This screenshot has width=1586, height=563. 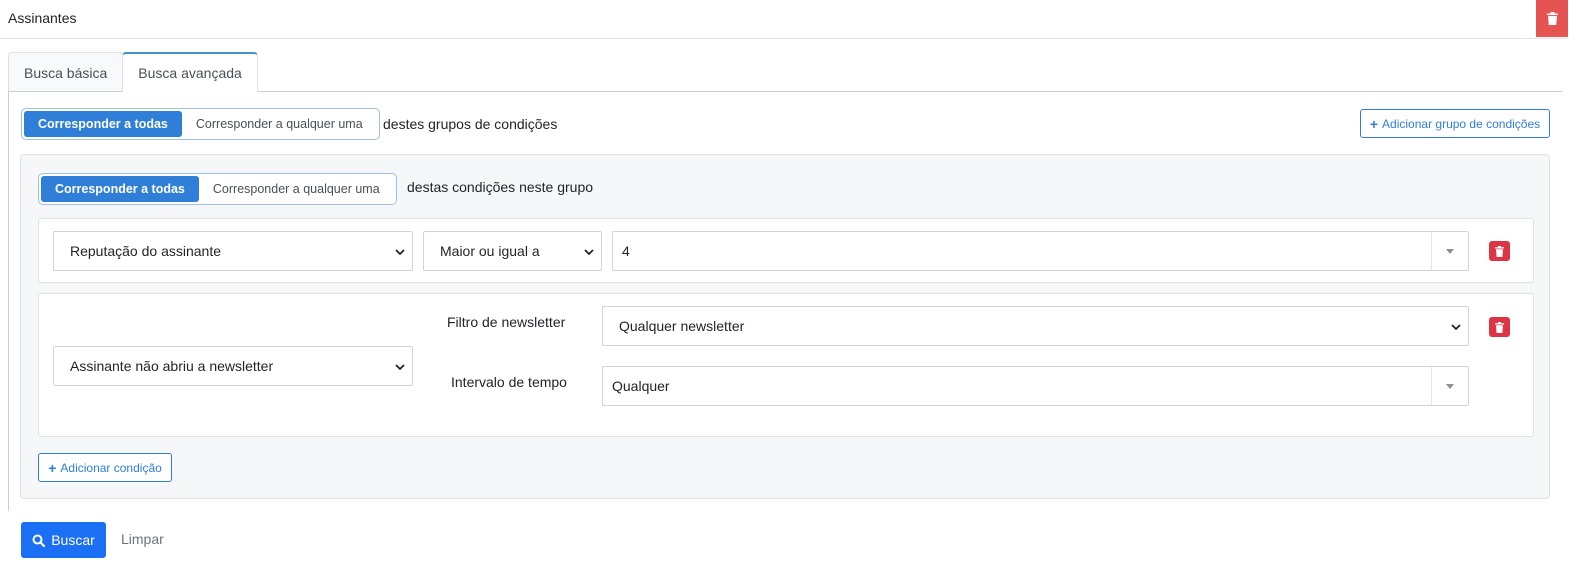 I want to click on newsletter-filter-value: Qualquer newsletter, so click(x=682, y=326).